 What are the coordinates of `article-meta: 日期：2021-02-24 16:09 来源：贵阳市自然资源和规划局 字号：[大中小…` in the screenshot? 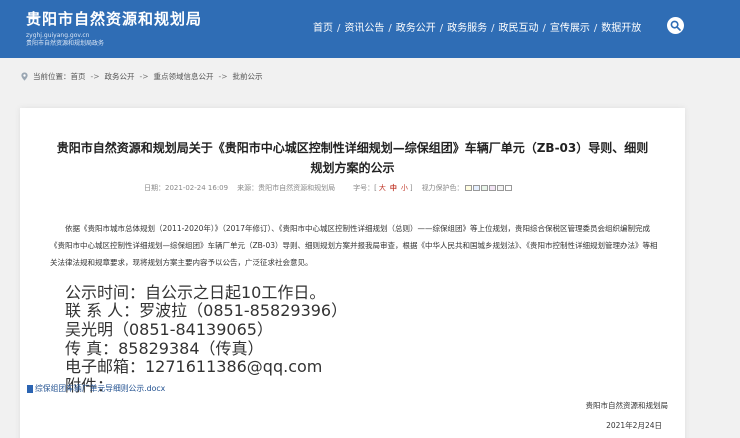 It's located at (328, 188).